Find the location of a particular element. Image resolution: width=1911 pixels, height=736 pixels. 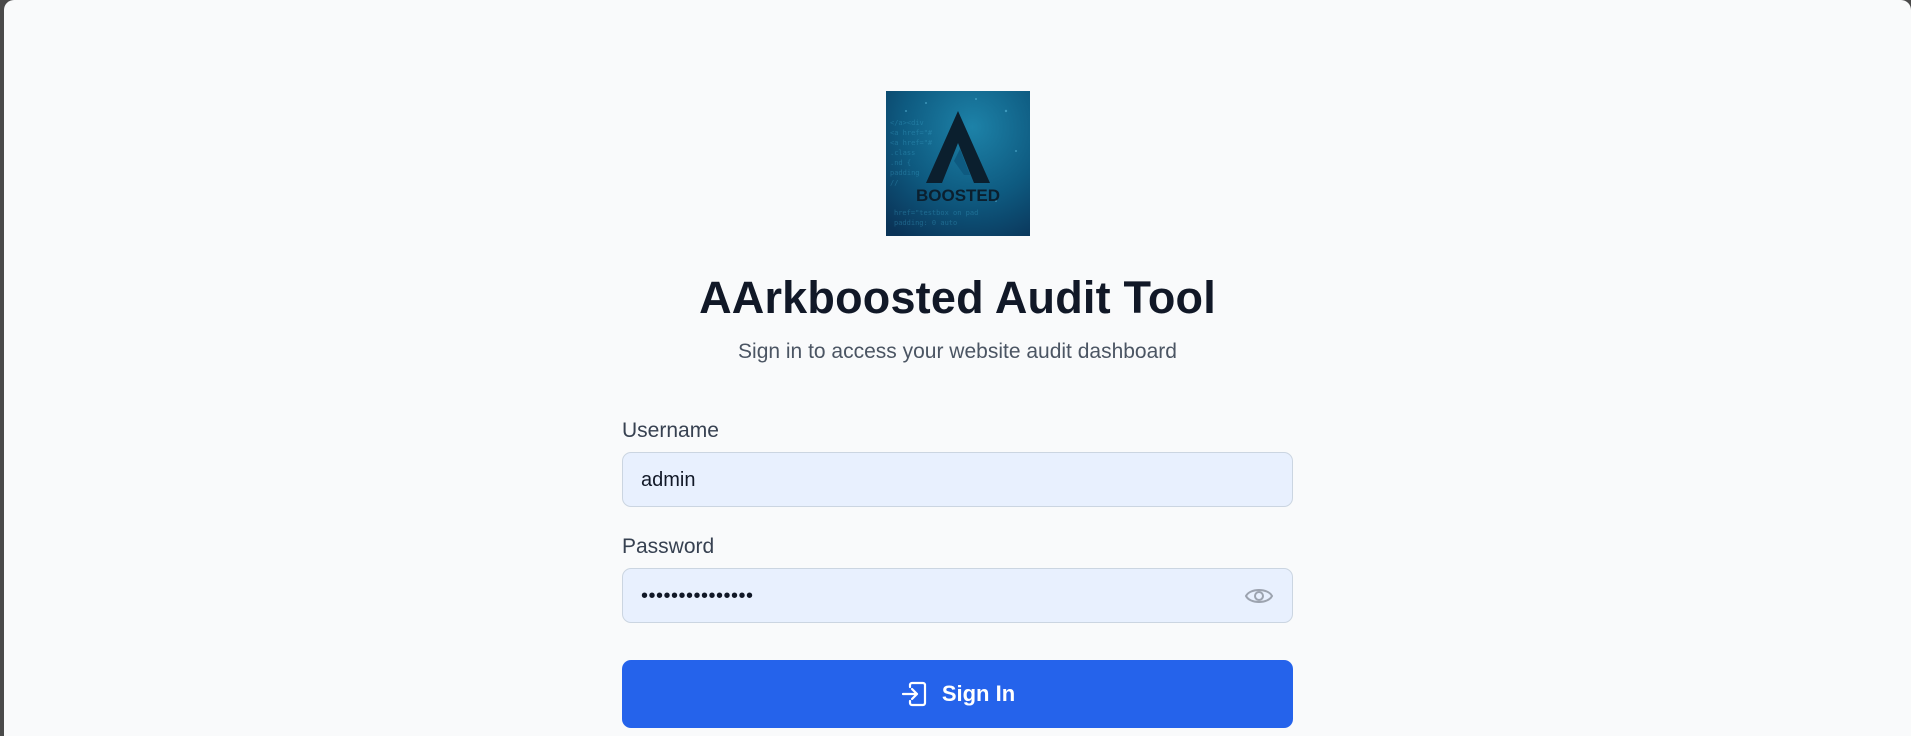

username-input: admin is located at coordinates (957, 479).